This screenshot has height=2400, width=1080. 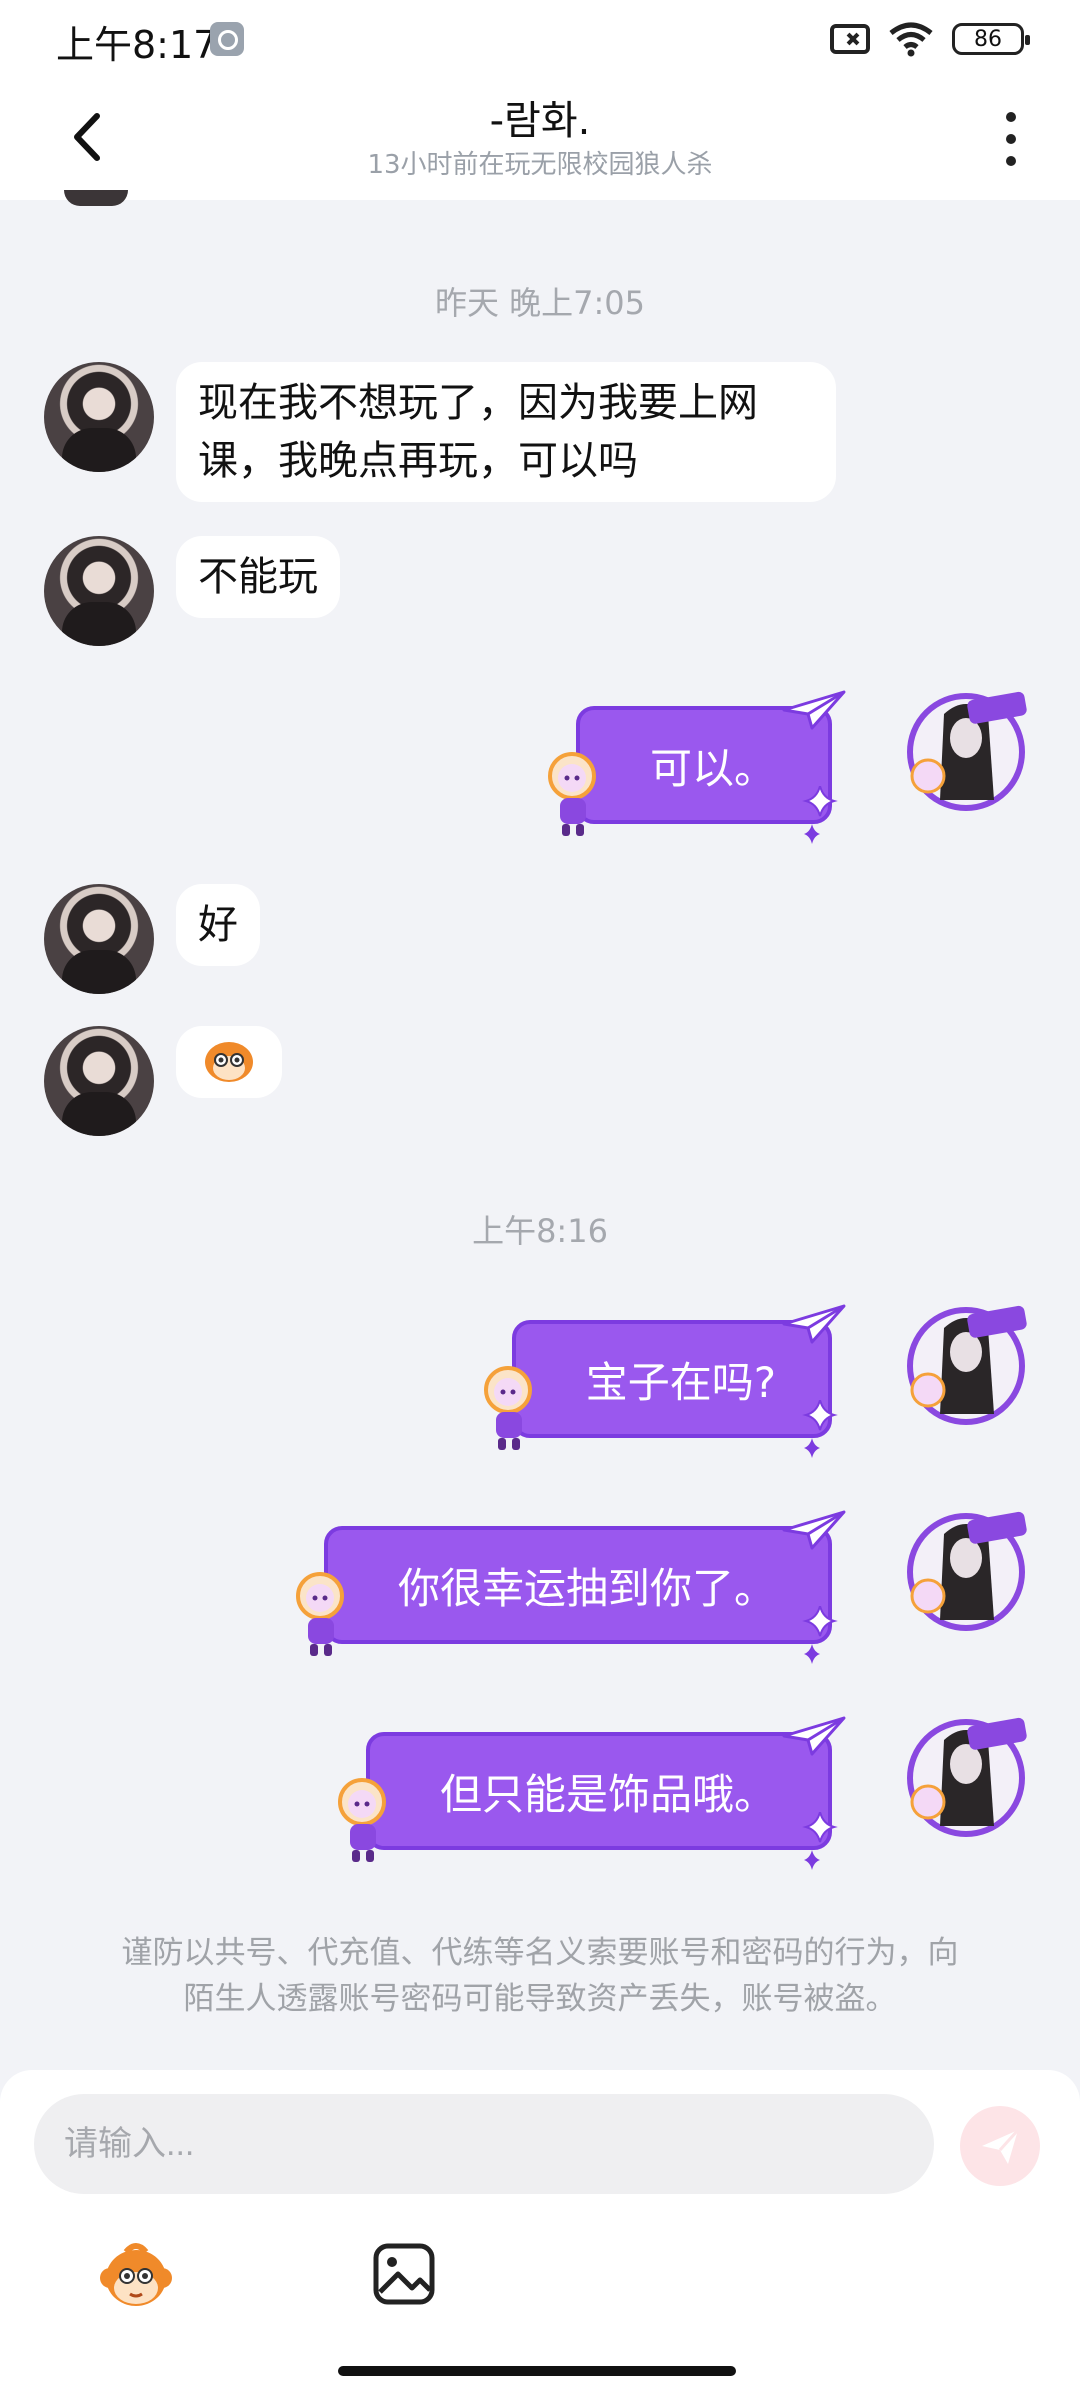 I want to click on message-text: 课，我晚点再玩，可以吗, so click(x=418, y=461).